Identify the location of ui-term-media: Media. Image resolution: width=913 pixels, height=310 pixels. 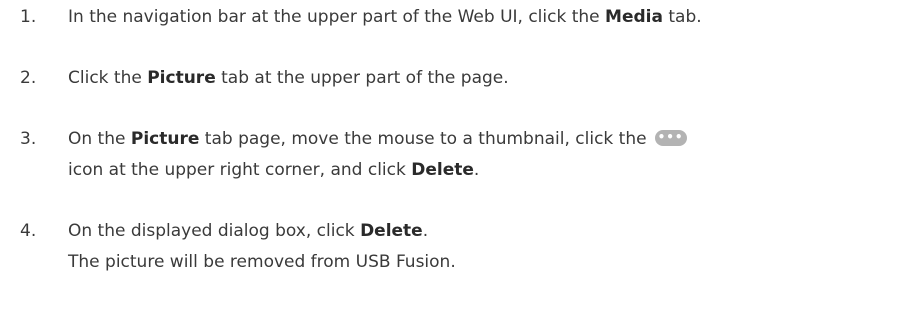
(634, 17).